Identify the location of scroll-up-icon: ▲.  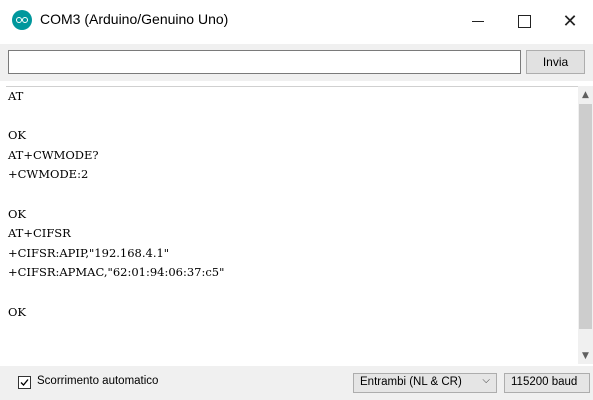
(585, 94).